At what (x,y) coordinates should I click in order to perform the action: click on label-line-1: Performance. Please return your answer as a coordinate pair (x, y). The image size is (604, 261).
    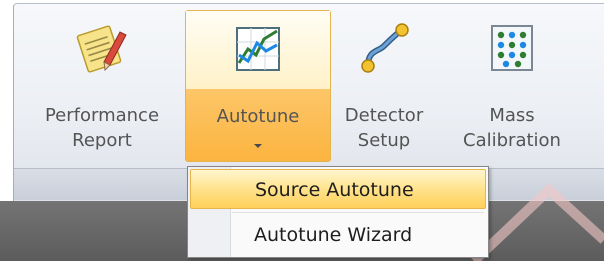
    Looking at the image, I should click on (102, 115).